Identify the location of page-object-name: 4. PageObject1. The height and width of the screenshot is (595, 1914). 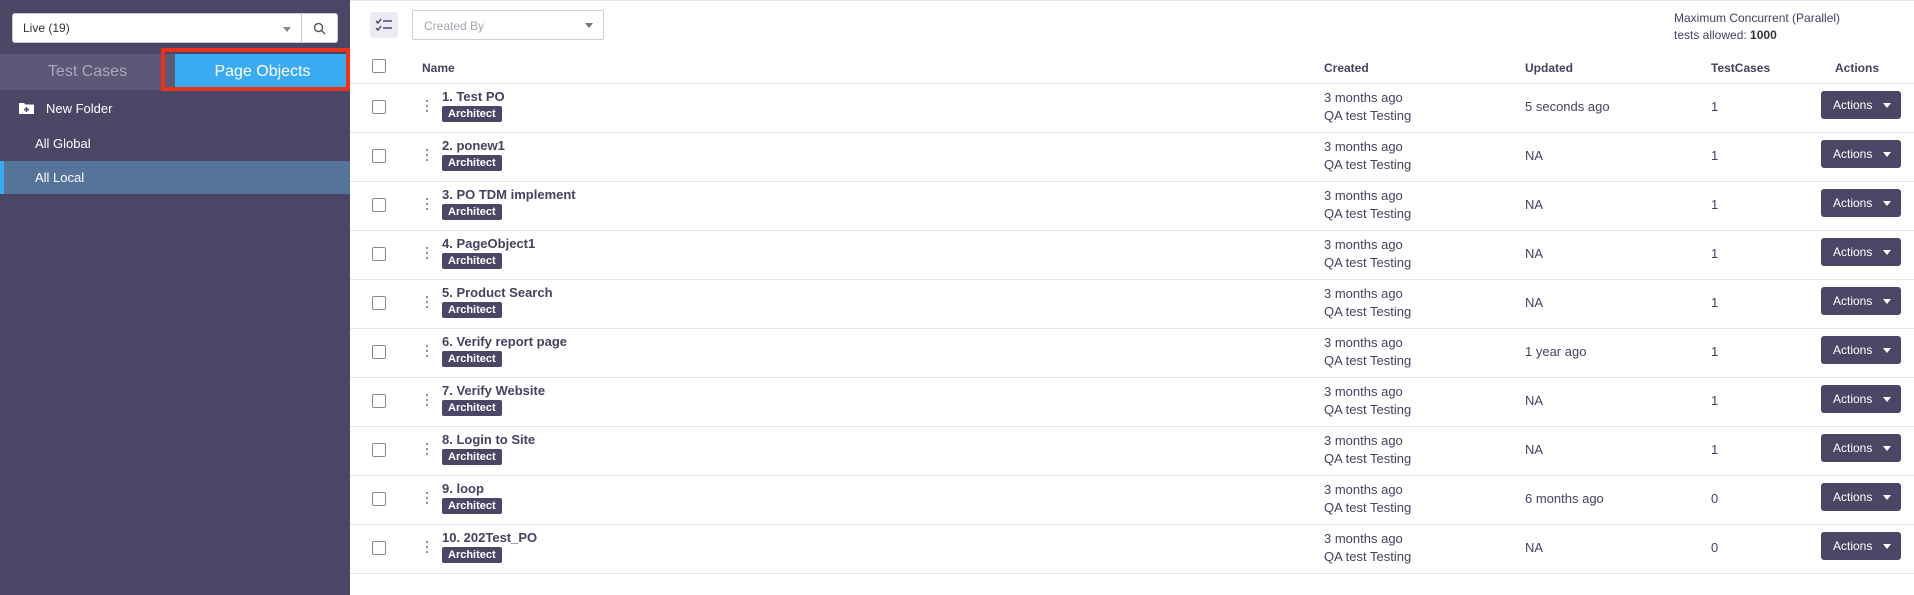
(488, 243).